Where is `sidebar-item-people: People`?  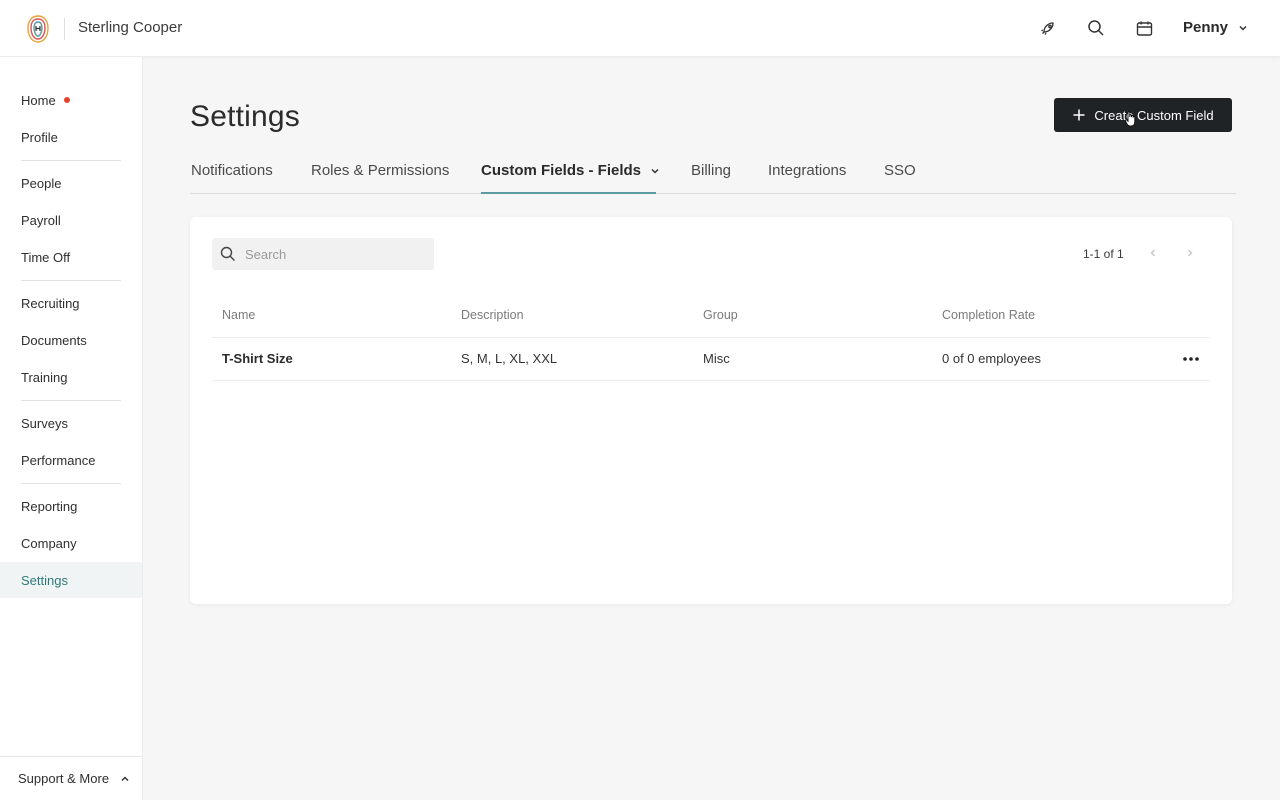
sidebar-item-people: People is located at coordinates (71, 183).